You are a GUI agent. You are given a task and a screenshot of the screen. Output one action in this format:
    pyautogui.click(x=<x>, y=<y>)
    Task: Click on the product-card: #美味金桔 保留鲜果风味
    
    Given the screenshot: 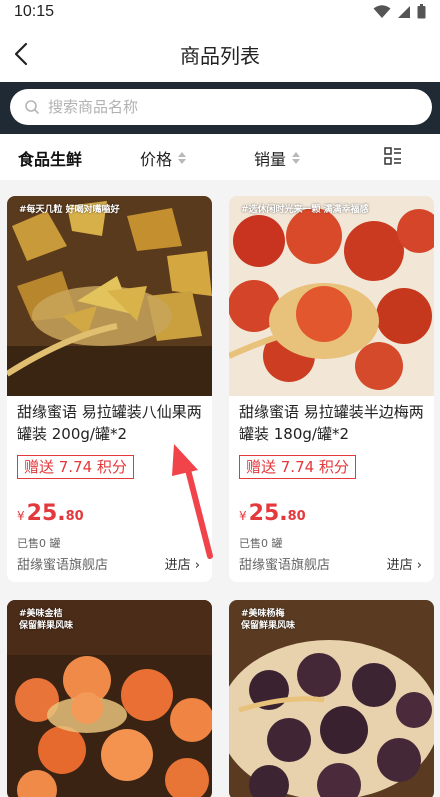 What is the action you would take?
    pyautogui.click(x=109, y=698)
    